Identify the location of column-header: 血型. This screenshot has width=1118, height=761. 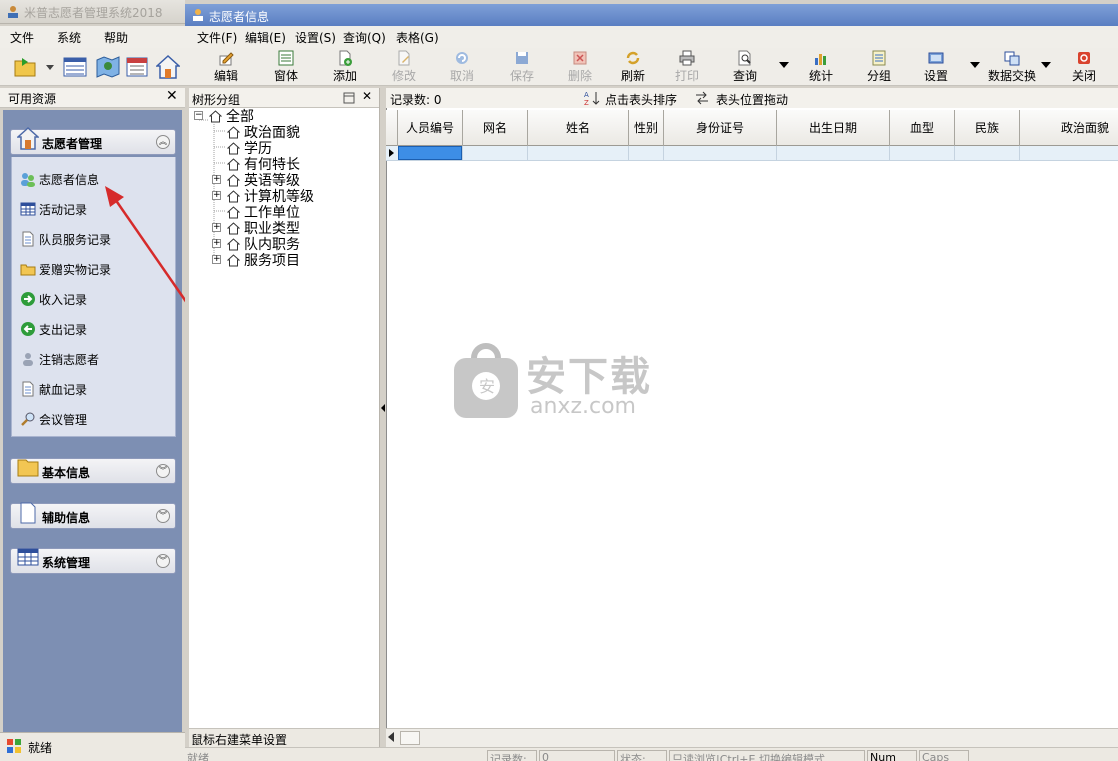
(922, 128).